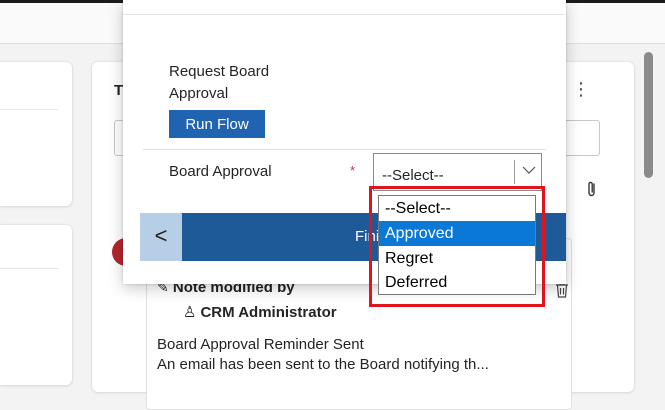  I want to click on note-author-name: CRM Administrator, so click(268, 312).